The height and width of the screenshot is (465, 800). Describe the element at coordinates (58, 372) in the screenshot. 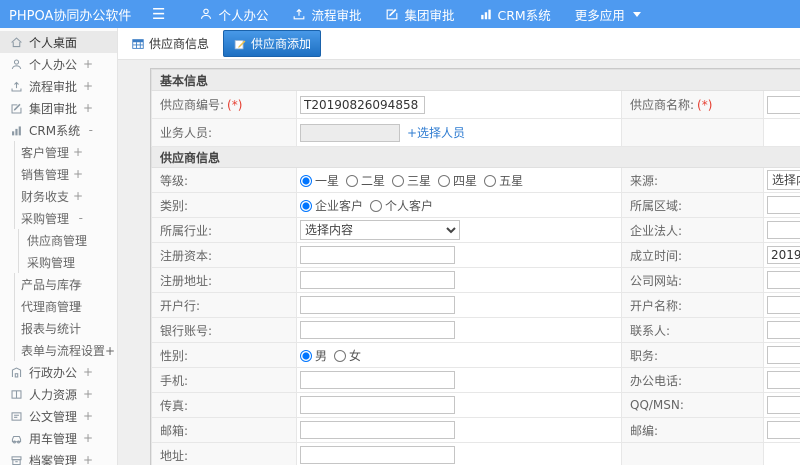

I see `sidebar-item-admin-office: 行政办公 +` at that location.